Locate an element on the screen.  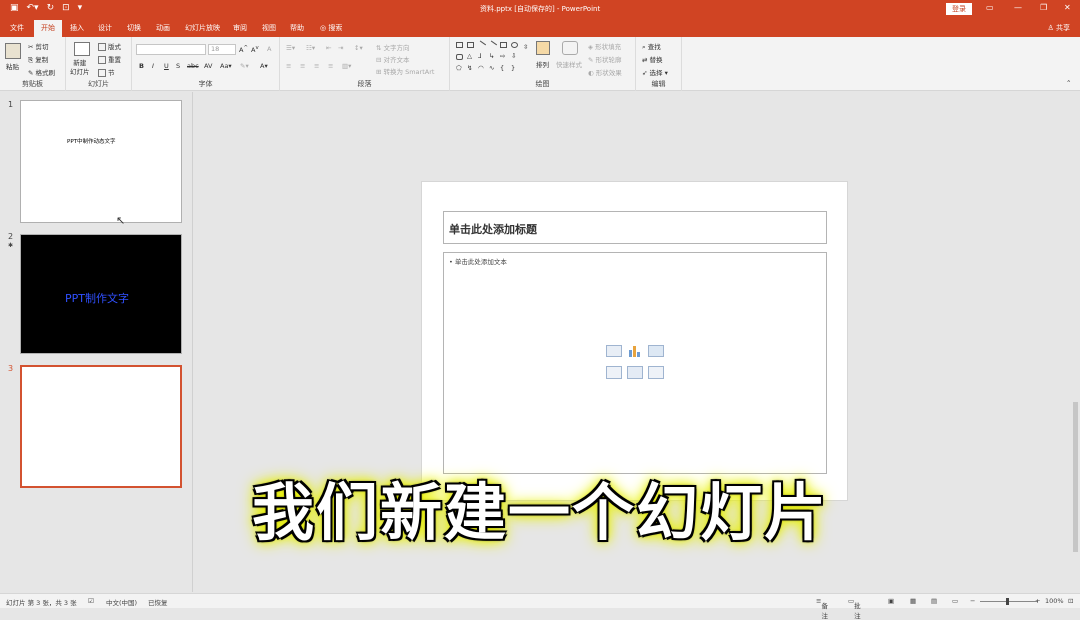
insert-smartart-icon is located at coordinates (656, 351).